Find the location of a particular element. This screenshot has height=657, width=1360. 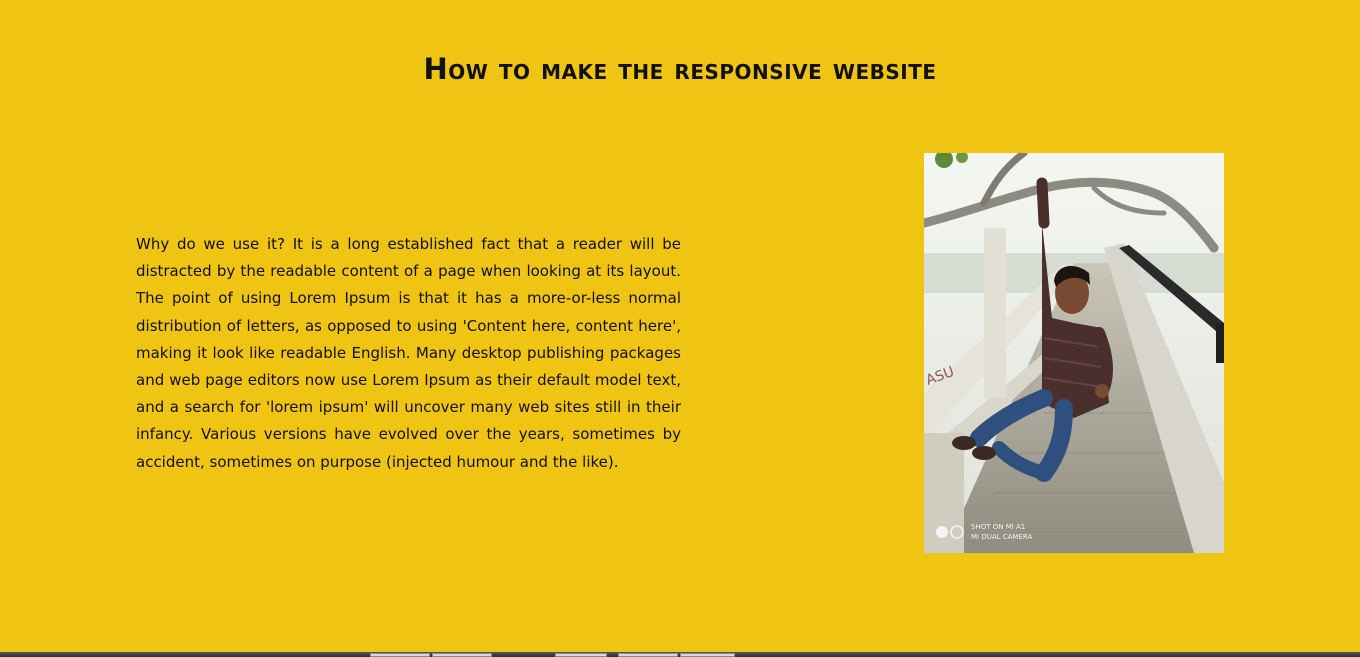

taskbar is located at coordinates (680, 654).